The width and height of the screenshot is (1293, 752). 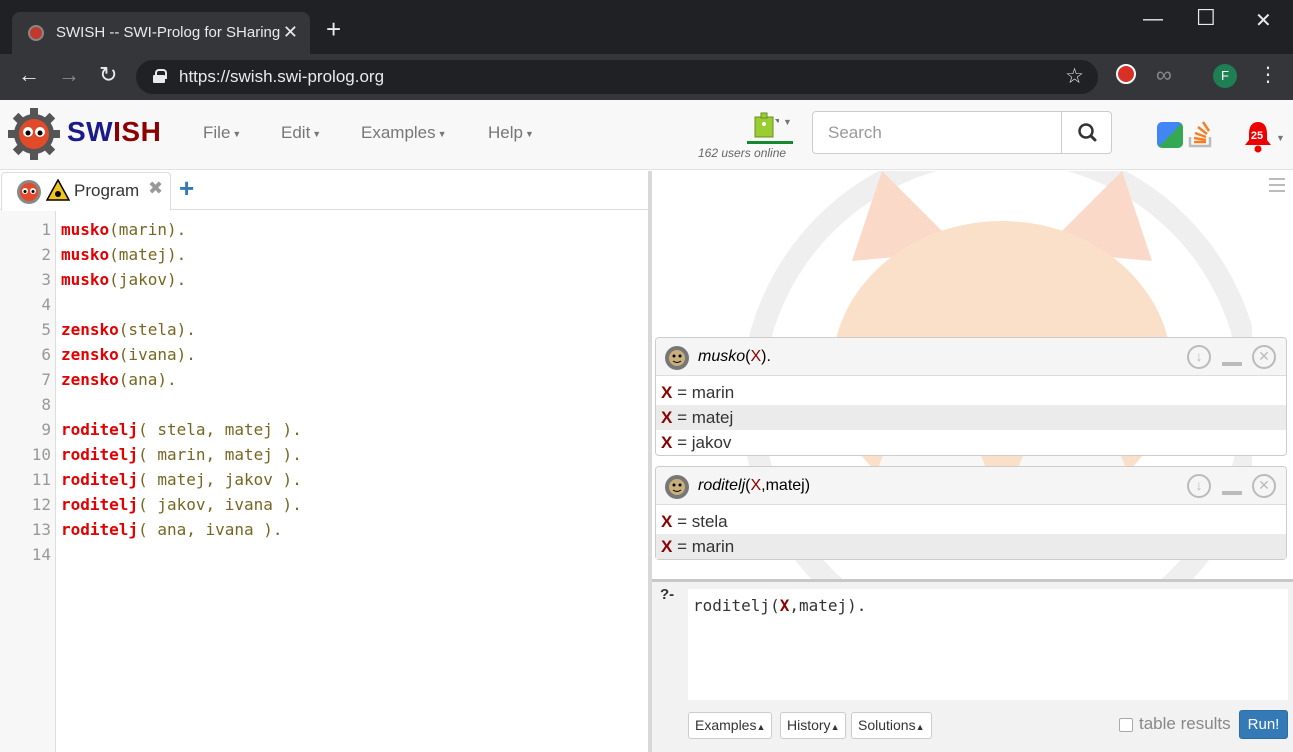 I want to click on code-line: 6 zensko(ivana)., so click(x=324, y=354).